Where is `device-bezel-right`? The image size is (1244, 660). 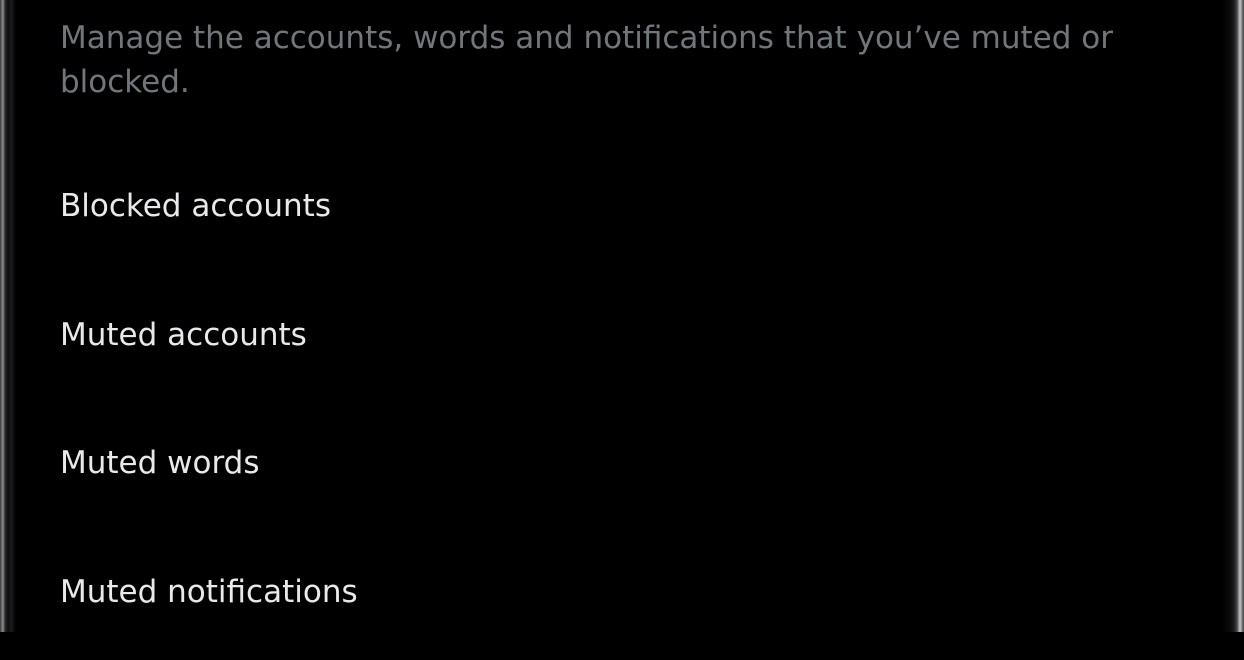 device-bezel-right is located at coordinates (1233, 316).